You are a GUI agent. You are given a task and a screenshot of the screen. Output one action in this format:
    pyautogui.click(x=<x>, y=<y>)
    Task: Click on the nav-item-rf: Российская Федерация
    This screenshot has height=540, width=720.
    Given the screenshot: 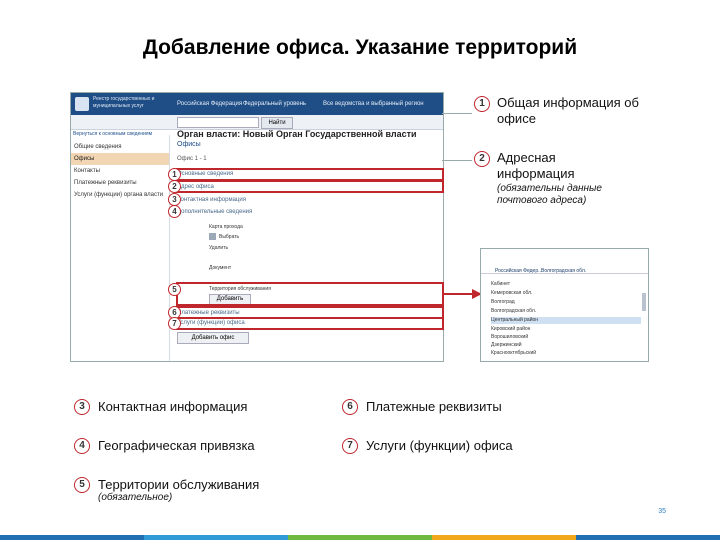 What is the action you would take?
    pyautogui.click(x=209, y=104)
    